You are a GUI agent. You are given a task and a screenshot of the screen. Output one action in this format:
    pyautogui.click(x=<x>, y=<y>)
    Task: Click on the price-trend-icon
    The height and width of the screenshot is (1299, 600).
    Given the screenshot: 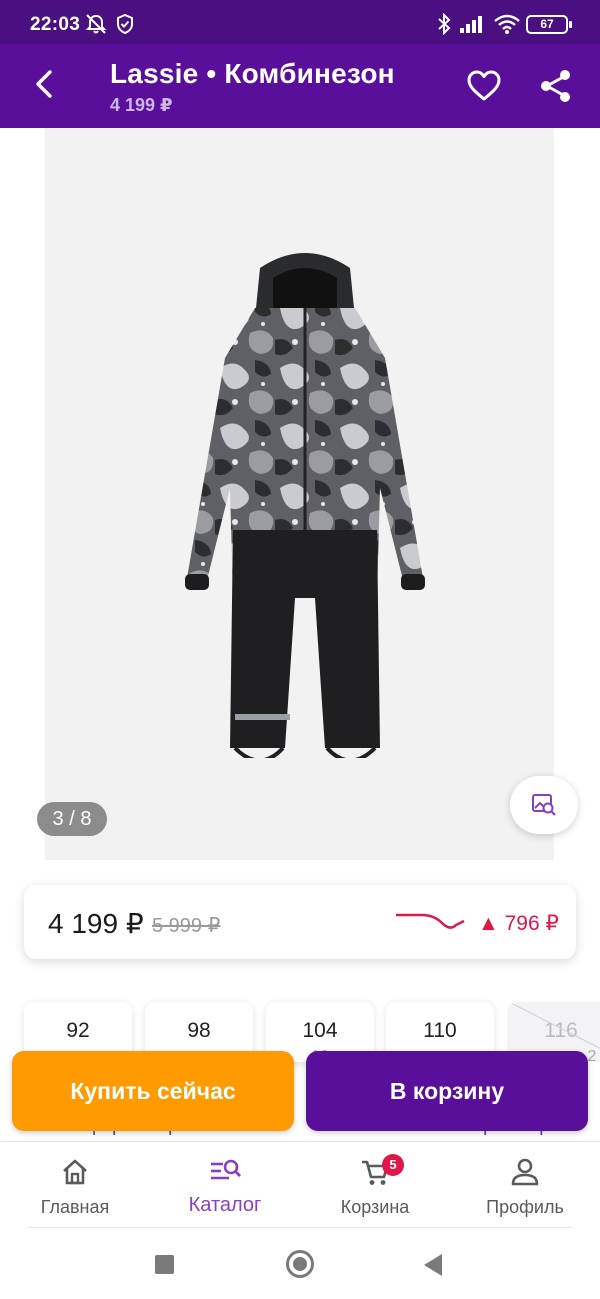 What is the action you would take?
    pyautogui.click(x=430, y=921)
    